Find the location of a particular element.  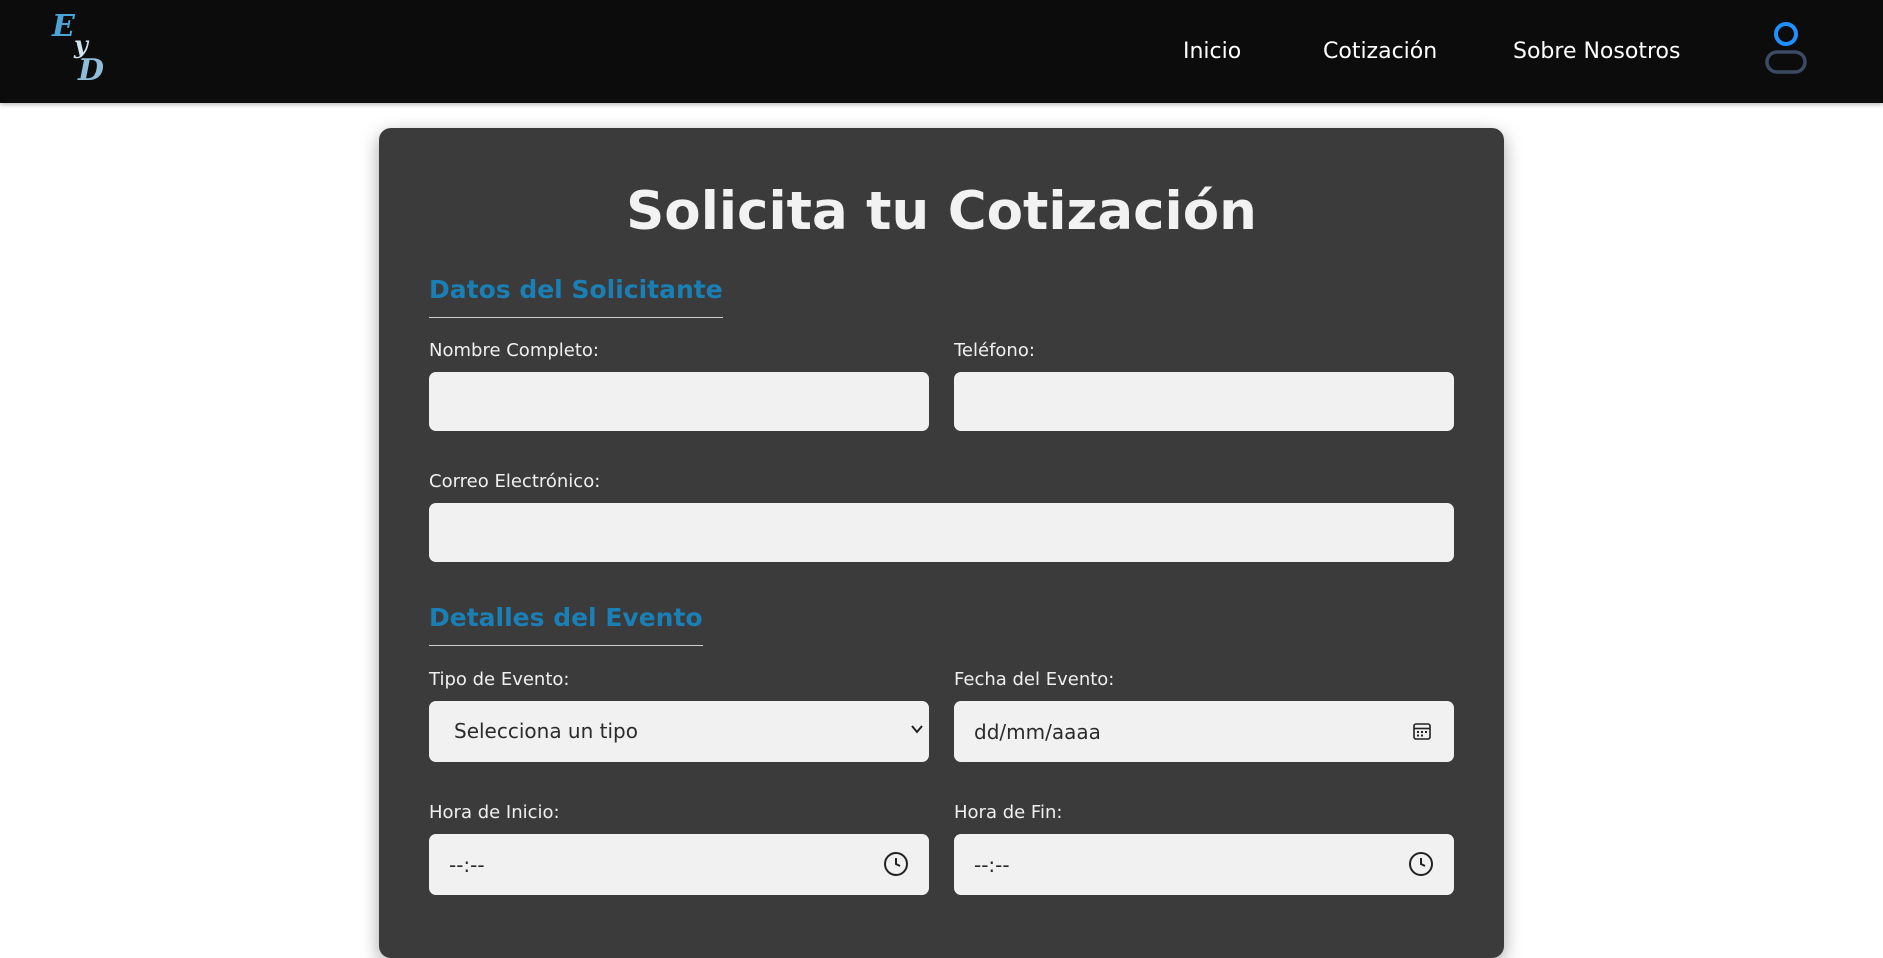

hora-fin-input: --:-- is located at coordinates (1204, 864).